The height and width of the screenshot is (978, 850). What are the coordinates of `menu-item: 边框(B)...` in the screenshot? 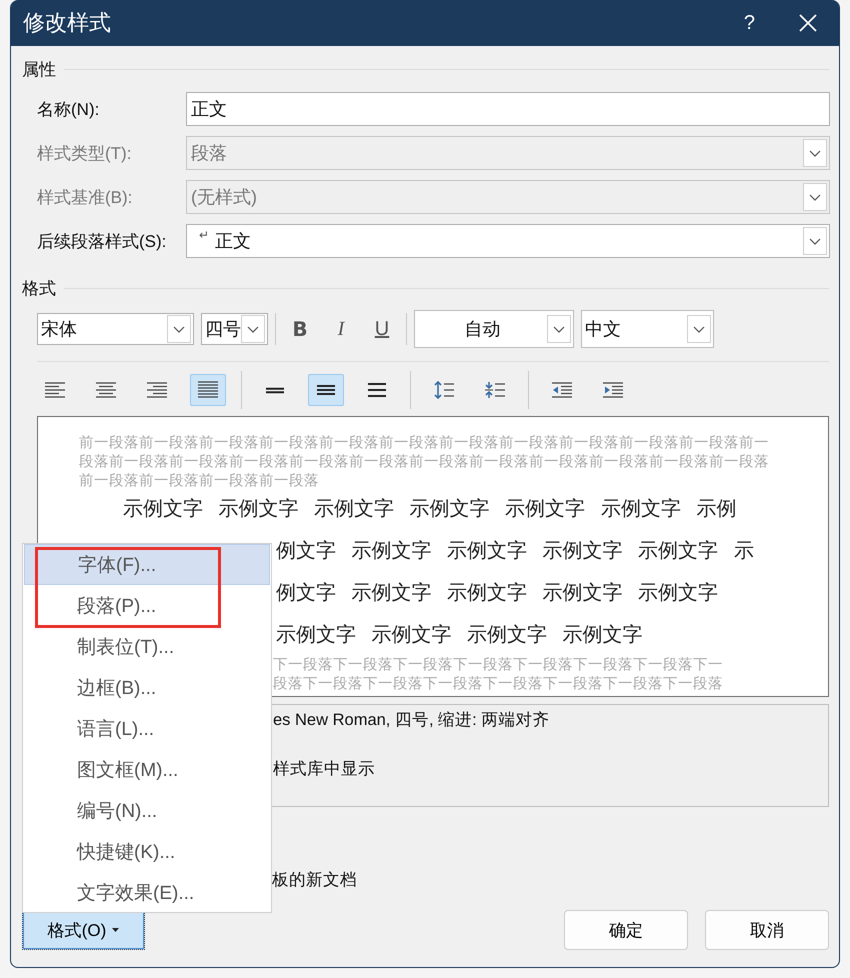 It's located at (147, 687).